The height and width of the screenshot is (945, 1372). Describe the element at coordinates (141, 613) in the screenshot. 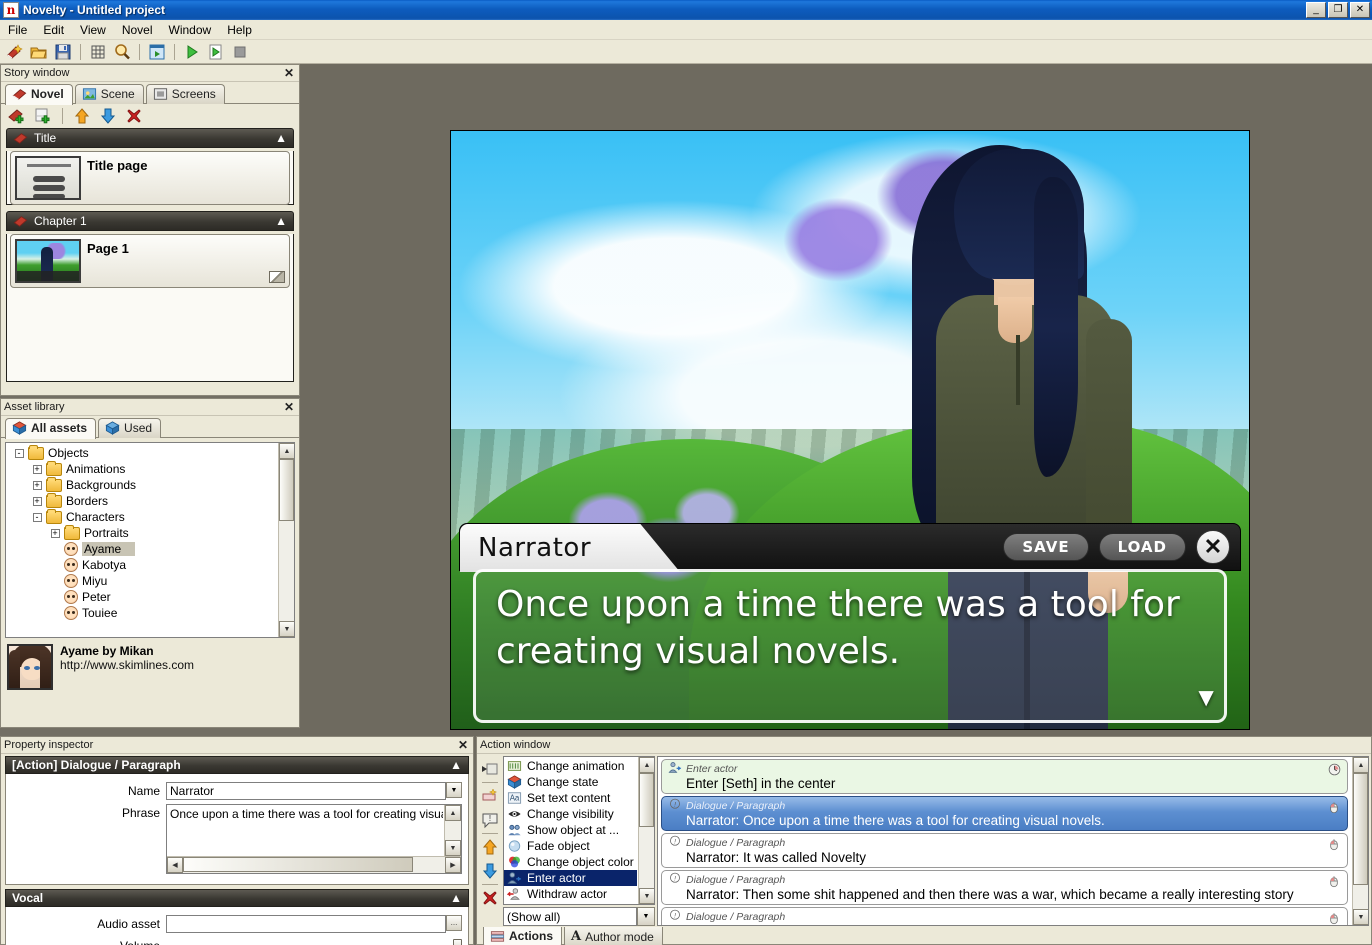

I see `asset-tree-item: Touiee` at that location.